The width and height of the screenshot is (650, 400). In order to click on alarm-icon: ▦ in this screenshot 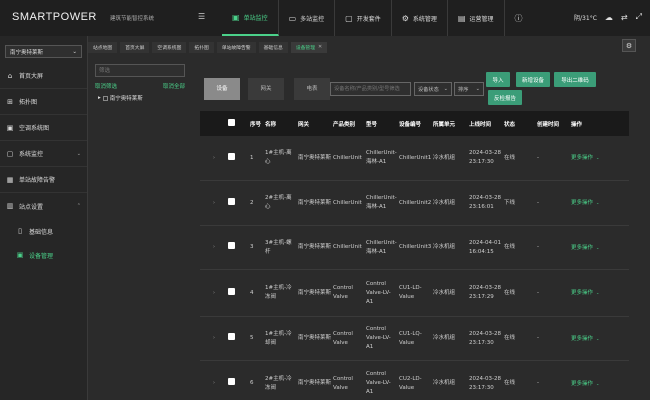, I will do `click(10, 179)`.